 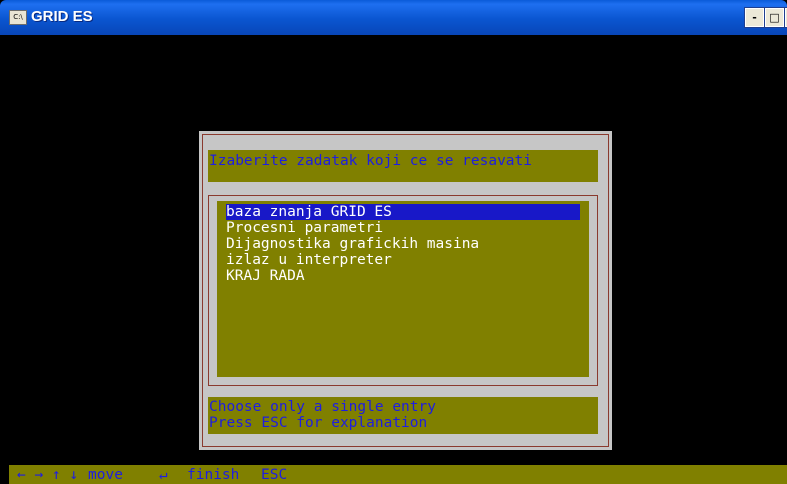 I want to click on footer-line-1: Choose only a single entry, so click(x=322, y=407).